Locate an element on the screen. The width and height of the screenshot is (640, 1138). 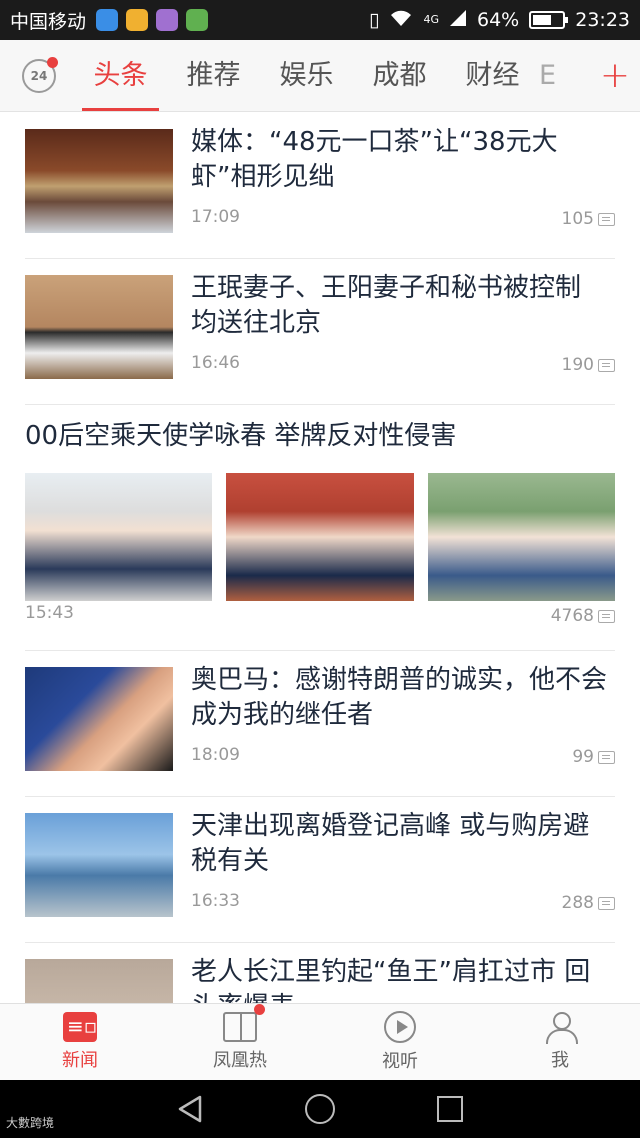
nav-phoenix-hot-label: 凤凰热 is located at coordinates (240, 1060).